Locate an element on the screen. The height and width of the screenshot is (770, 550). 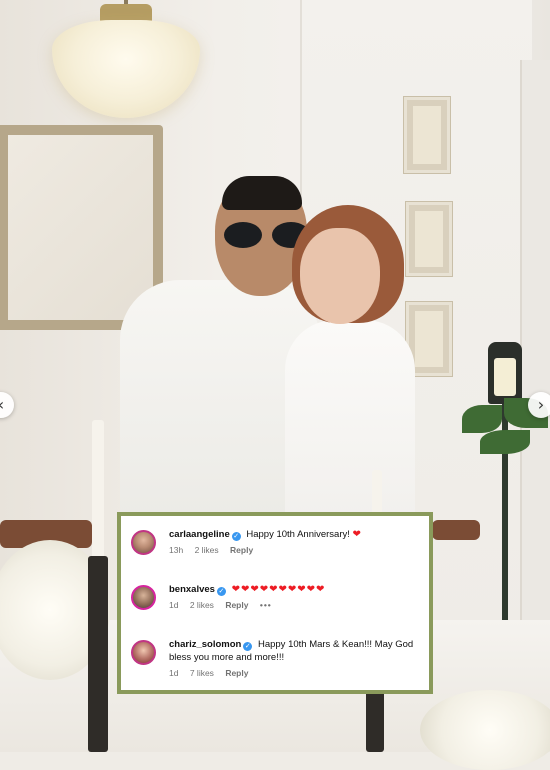
mirror-glass is located at coordinates (80, 227).